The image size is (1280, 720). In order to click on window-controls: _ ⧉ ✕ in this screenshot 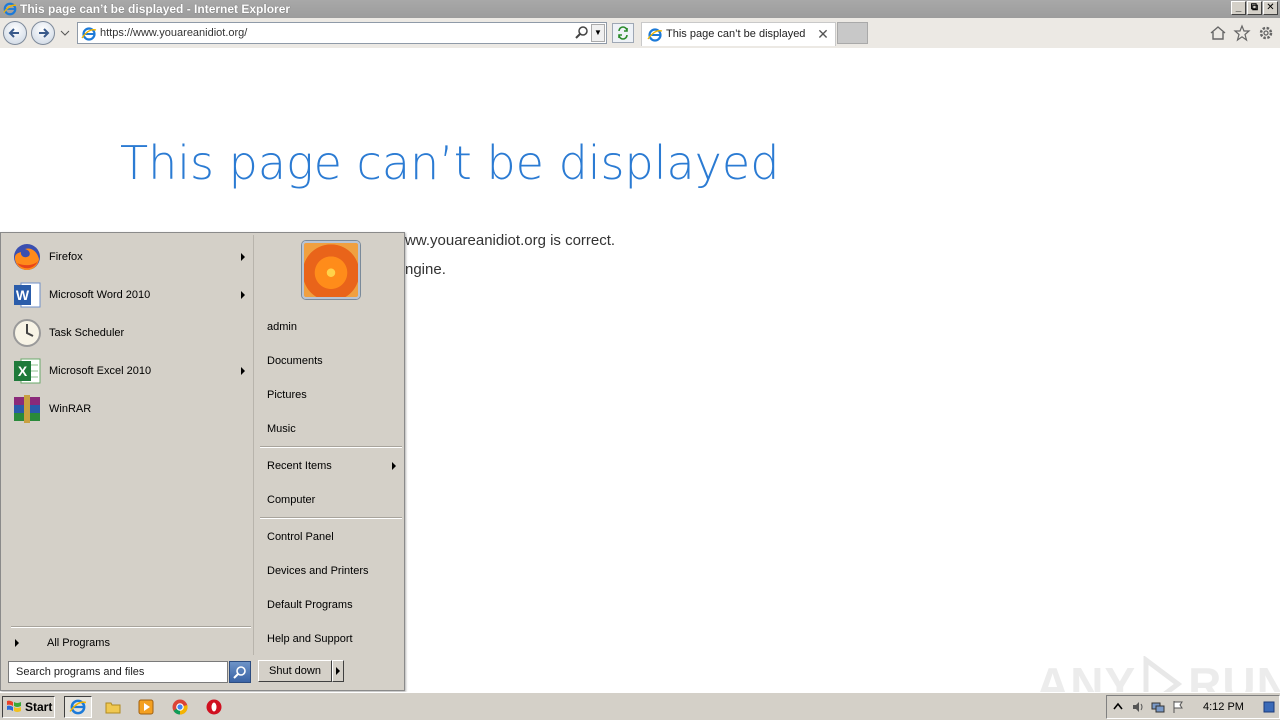, I will do `click(1254, 8)`.